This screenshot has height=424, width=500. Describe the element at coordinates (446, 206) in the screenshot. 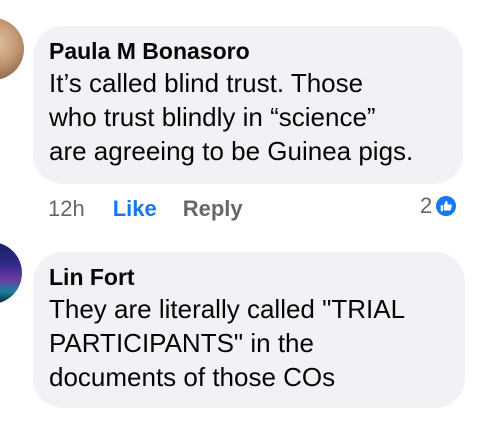

I see `thumbs-up-icon` at that location.